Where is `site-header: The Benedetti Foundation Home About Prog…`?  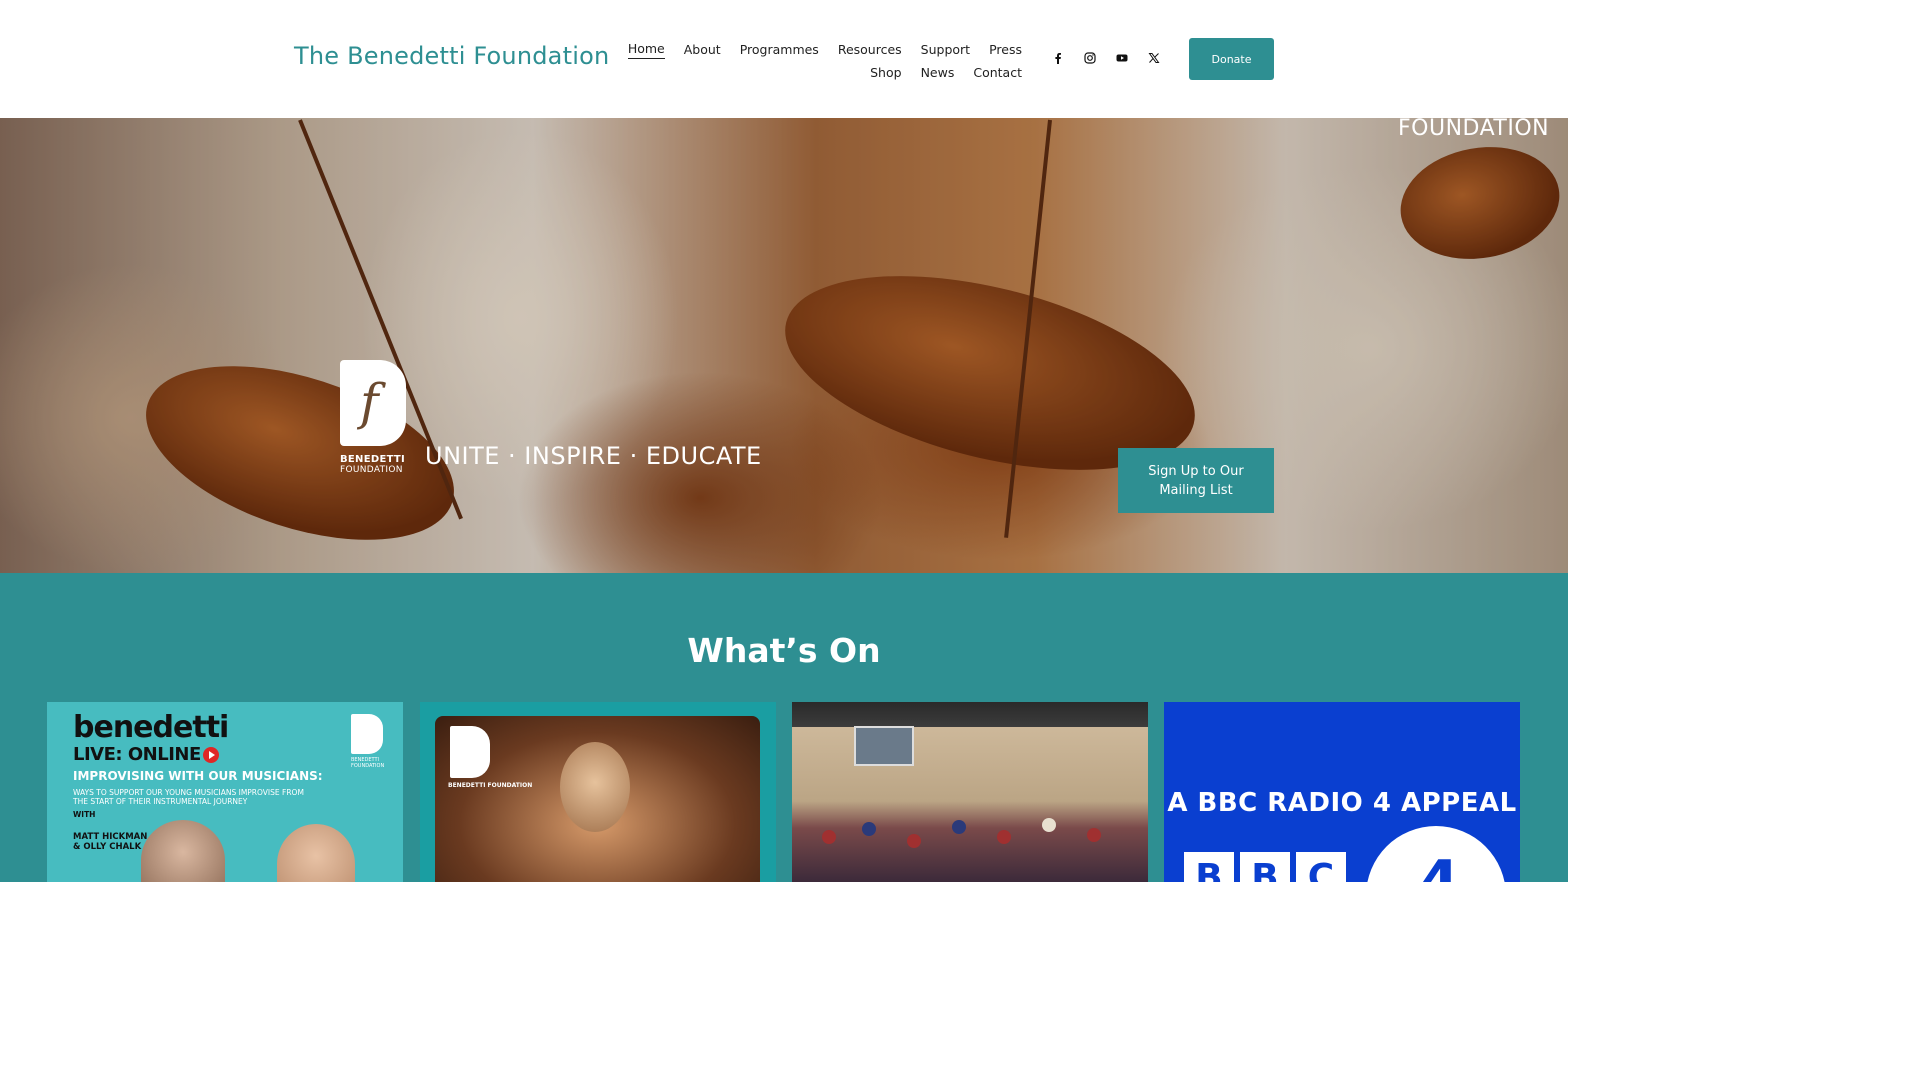
site-header: The Benedetti Foundation Home About Prog… is located at coordinates (784, 59).